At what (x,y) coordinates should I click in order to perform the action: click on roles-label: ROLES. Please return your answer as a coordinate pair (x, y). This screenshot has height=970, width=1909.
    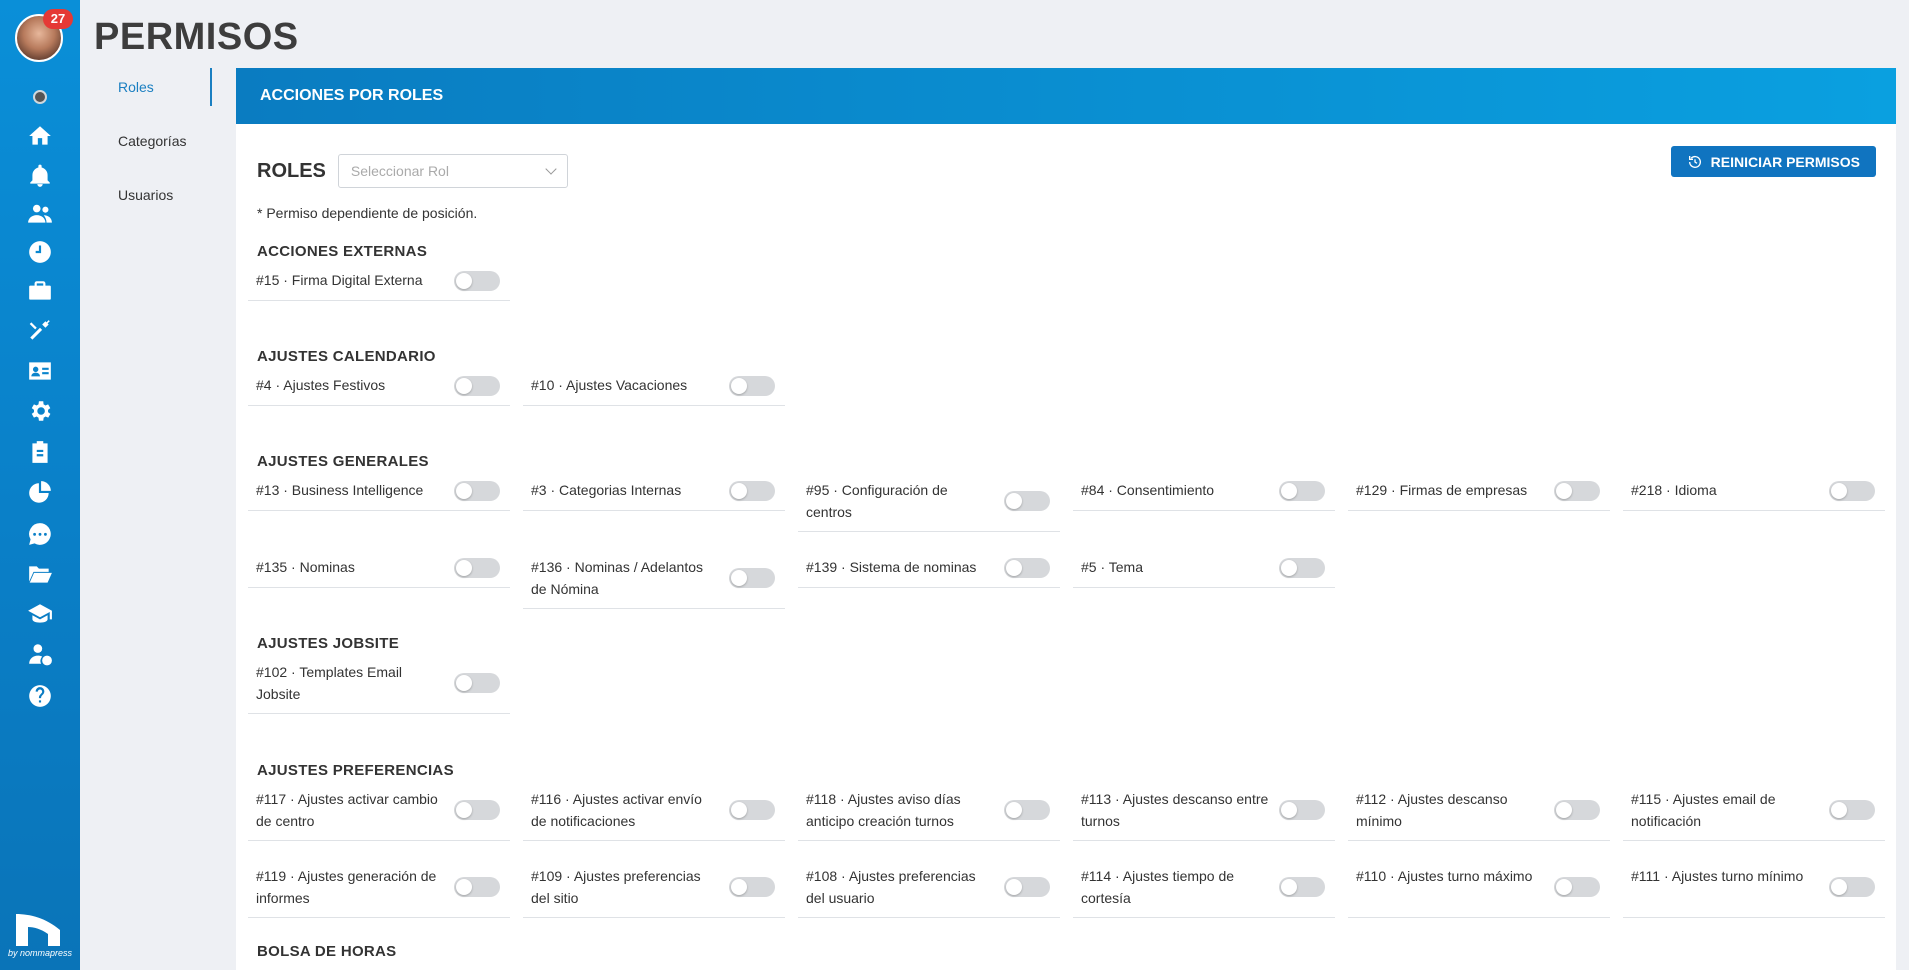
    Looking at the image, I should click on (291, 170).